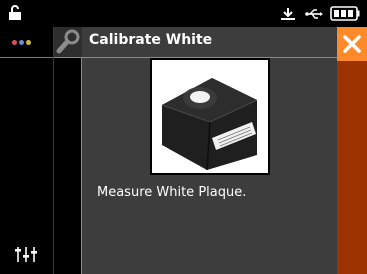  Describe the element at coordinates (314, 14) in the screenshot. I see `usb-icon` at that location.